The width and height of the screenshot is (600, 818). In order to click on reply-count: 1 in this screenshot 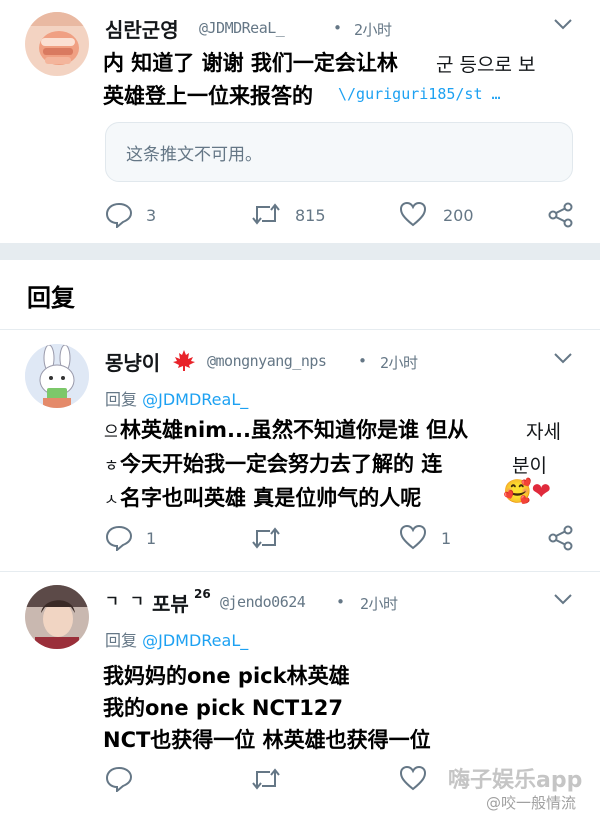, I will do `click(151, 538)`.